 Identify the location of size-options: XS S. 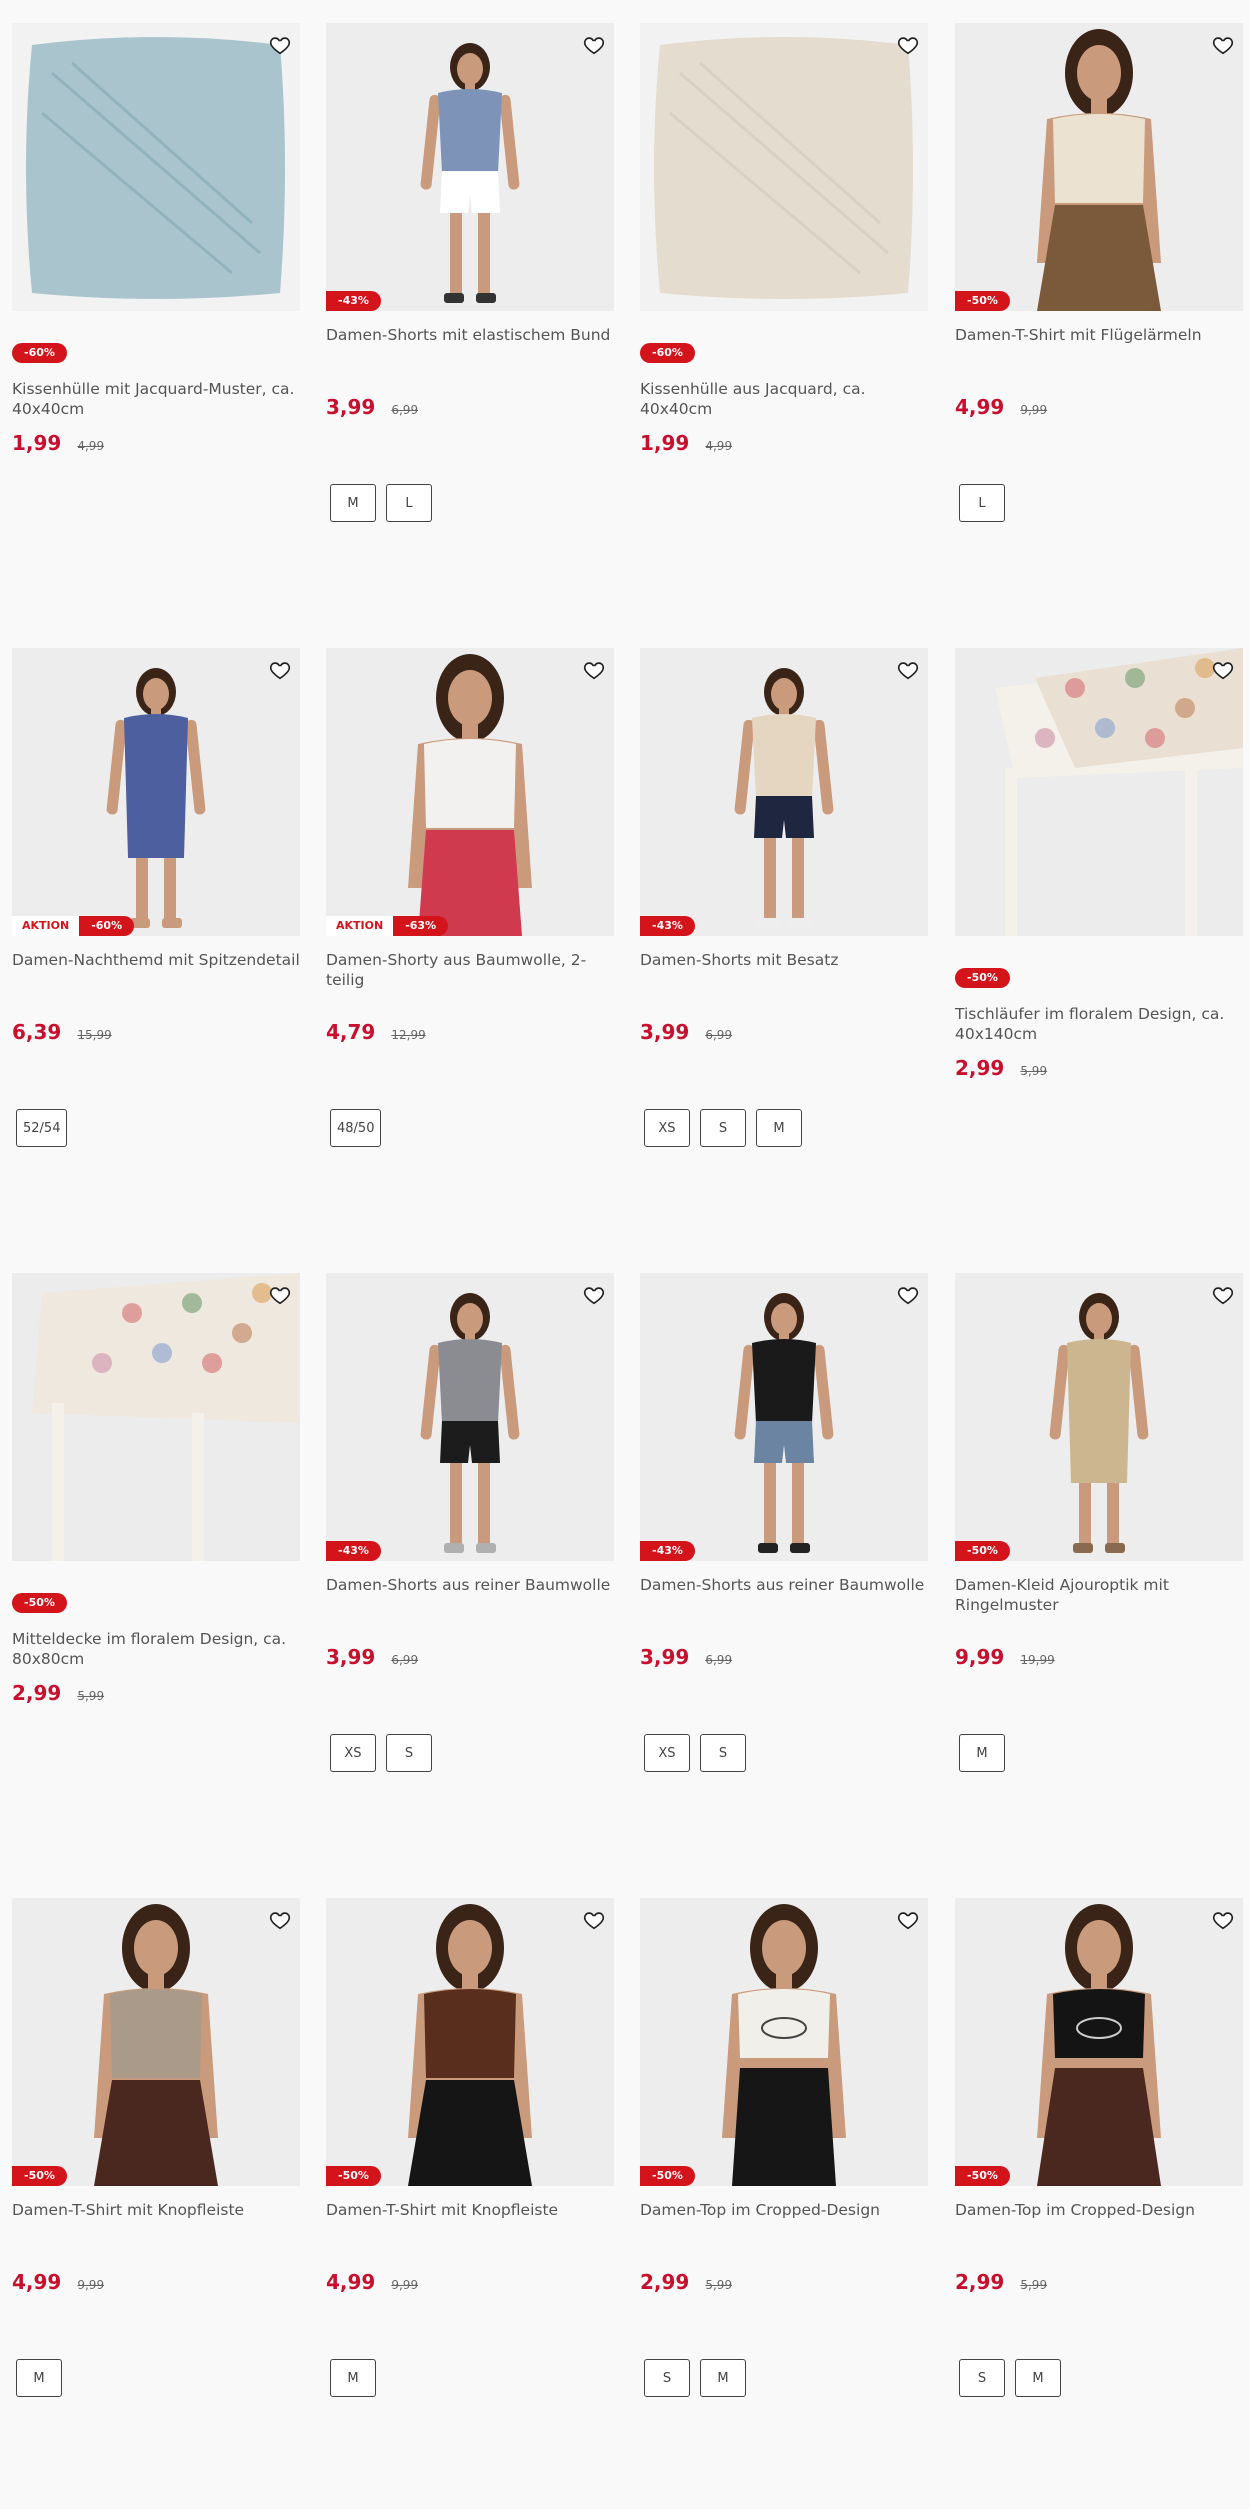
(381, 1753).